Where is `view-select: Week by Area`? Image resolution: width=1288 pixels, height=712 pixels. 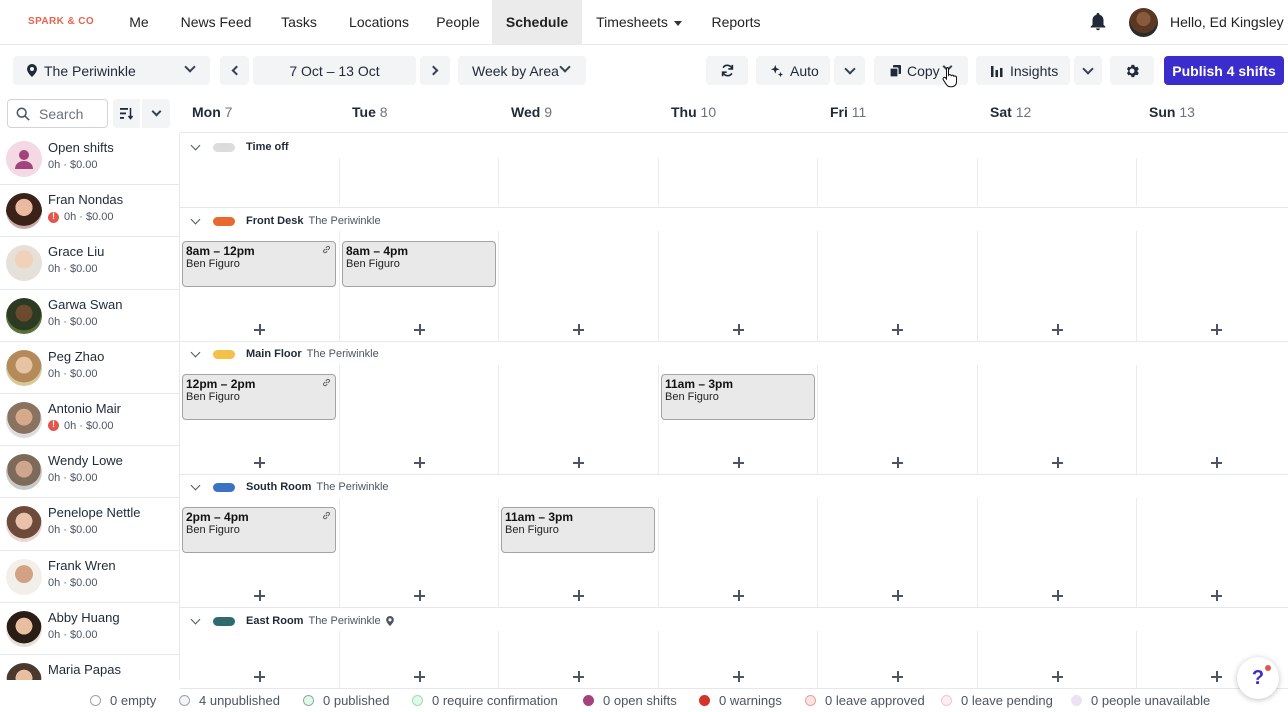
view-select: Week by Area is located at coordinates (522, 70).